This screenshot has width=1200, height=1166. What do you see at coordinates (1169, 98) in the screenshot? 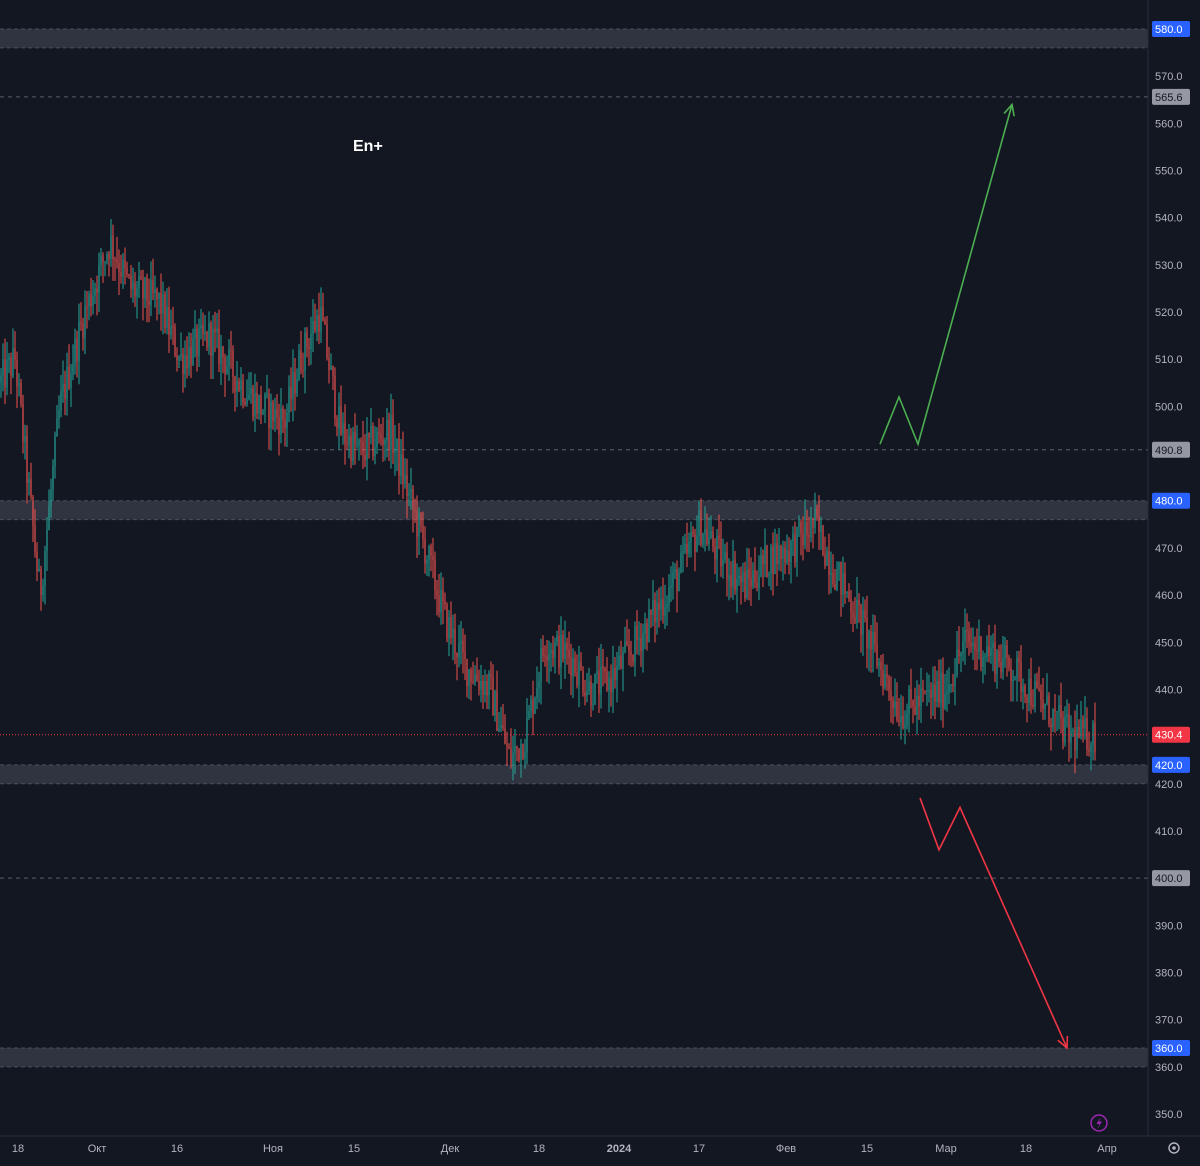
I see `level-price-badge-0: 565.6` at bounding box center [1169, 98].